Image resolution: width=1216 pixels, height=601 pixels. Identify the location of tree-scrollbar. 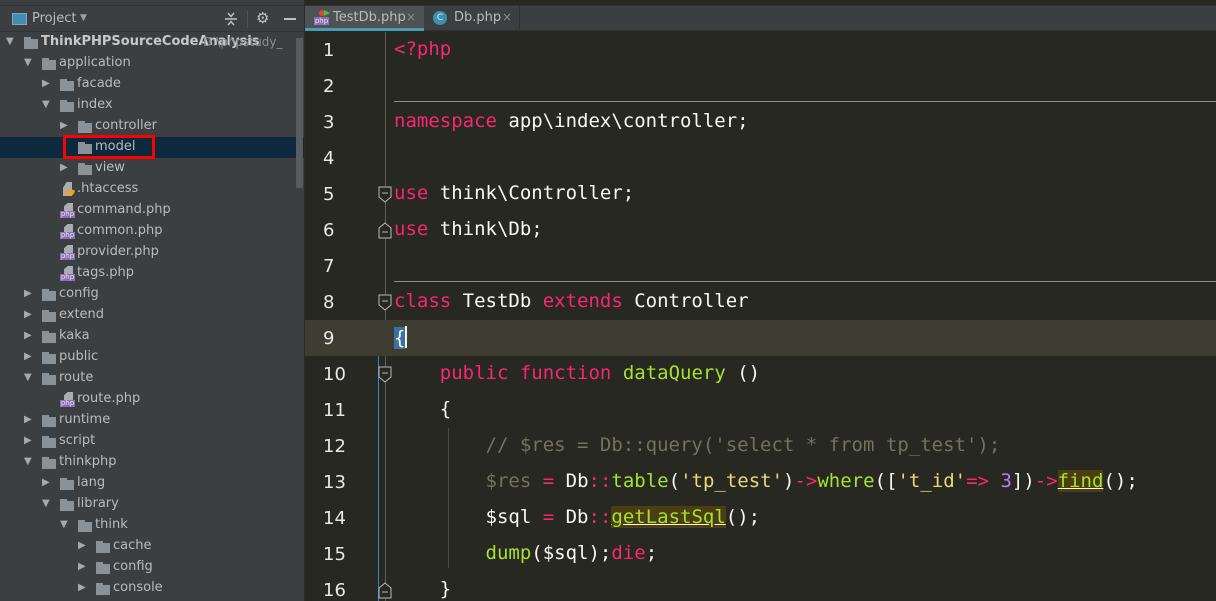
(299, 113).